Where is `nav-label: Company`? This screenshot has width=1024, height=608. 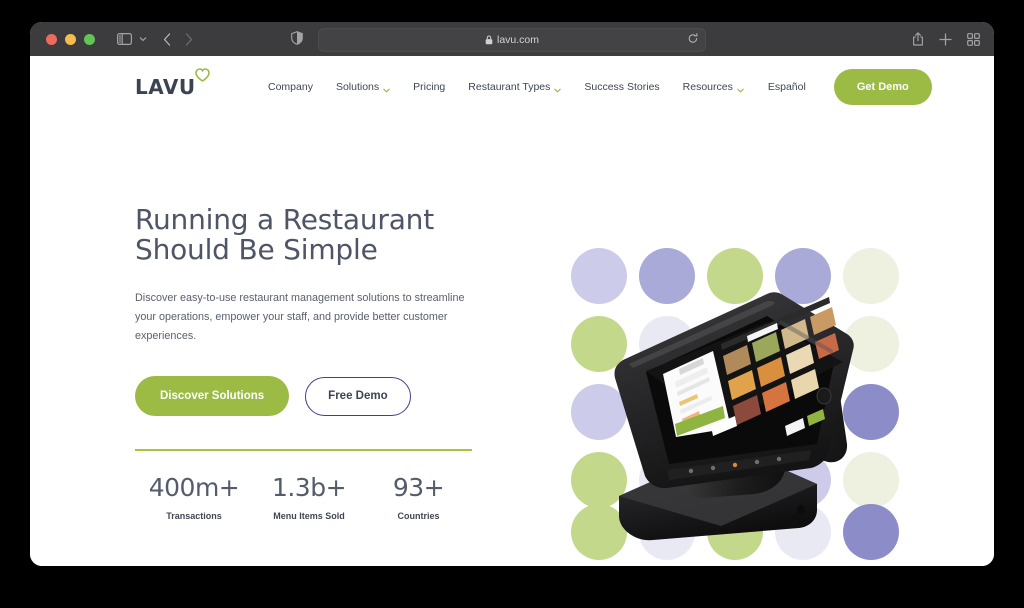 nav-label: Company is located at coordinates (290, 87).